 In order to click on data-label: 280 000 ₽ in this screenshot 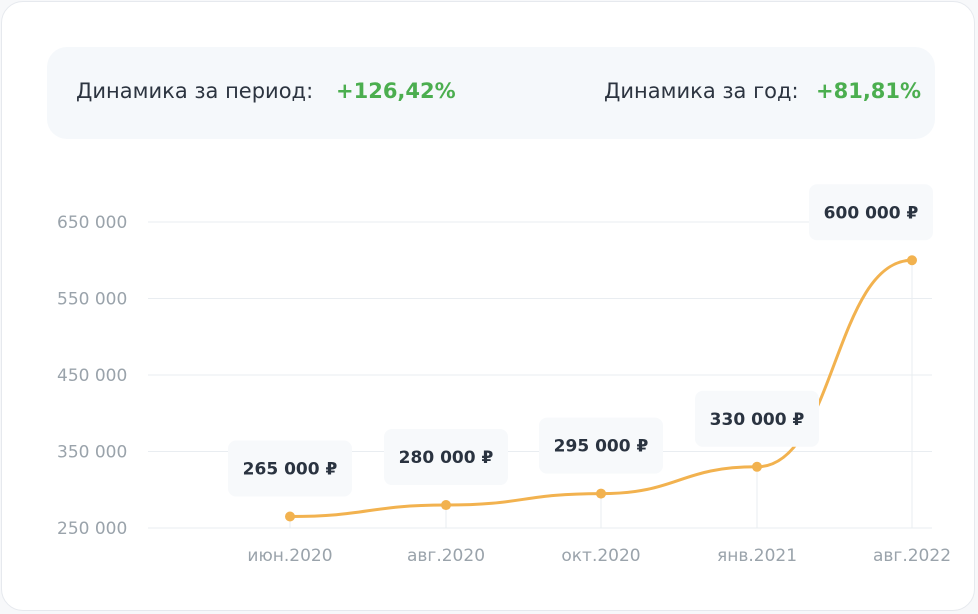, I will do `click(446, 457)`.